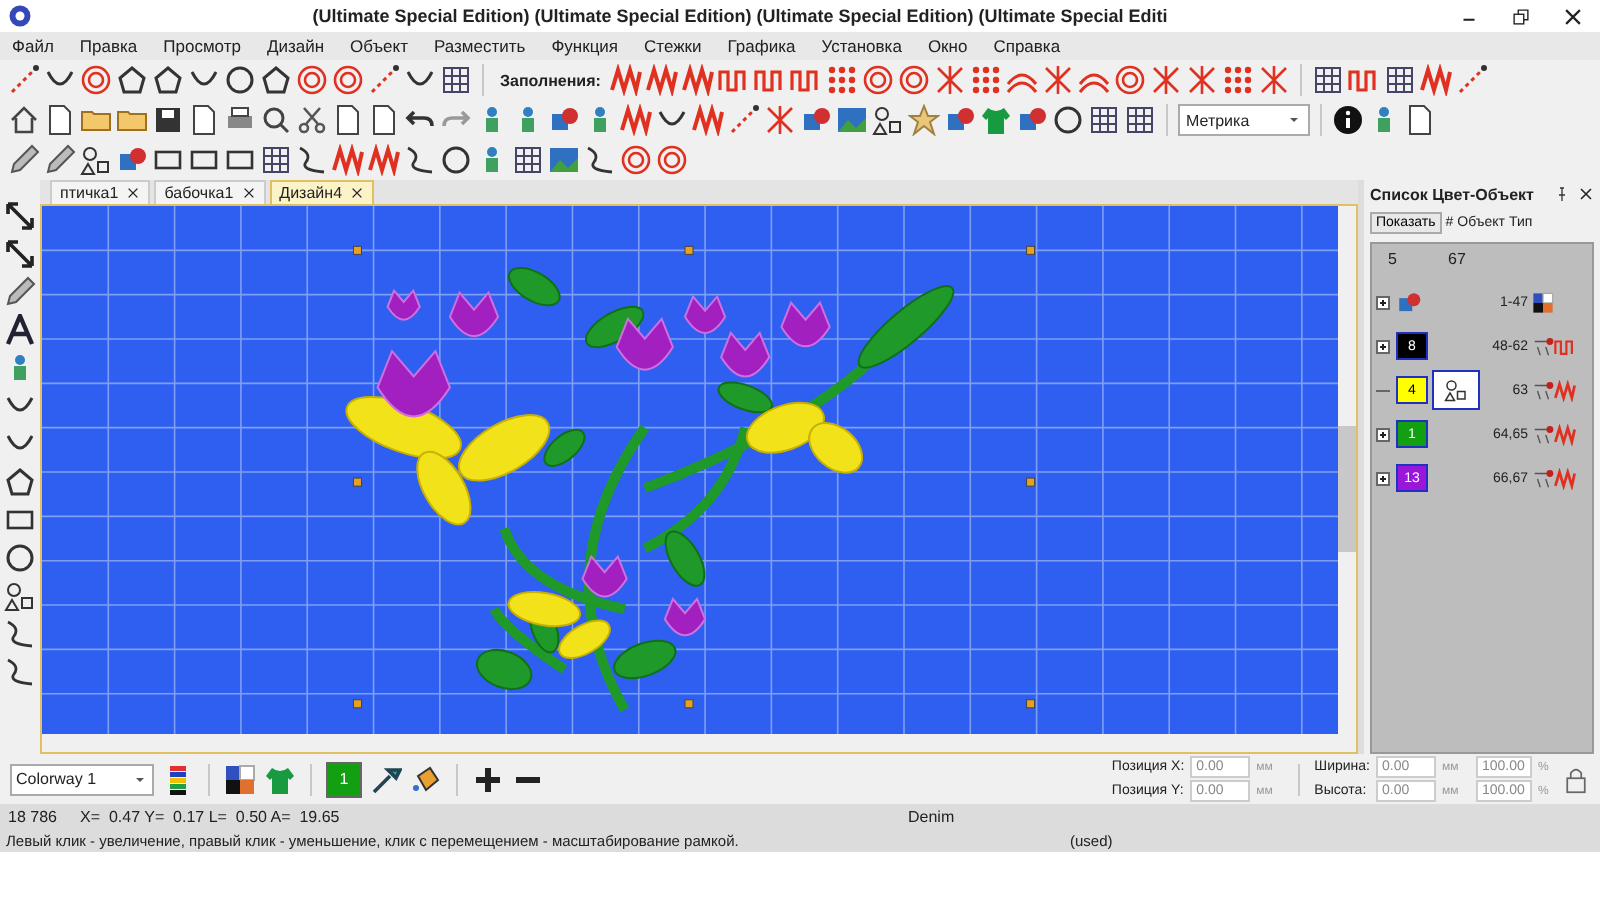  Describe the element at coordinates (33, 816) in the screenshot. I see `stitch-count: 18 786` at that location.